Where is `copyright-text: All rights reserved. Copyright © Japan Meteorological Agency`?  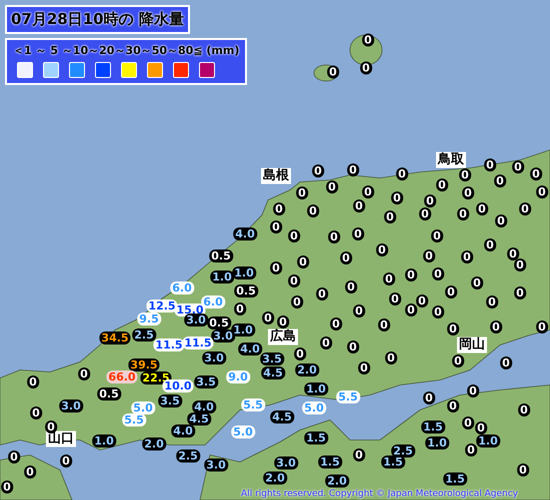
copyright-text: All rights reserved. Copyright © Japan Meteorological Agency is located at coordinates (379, 494).